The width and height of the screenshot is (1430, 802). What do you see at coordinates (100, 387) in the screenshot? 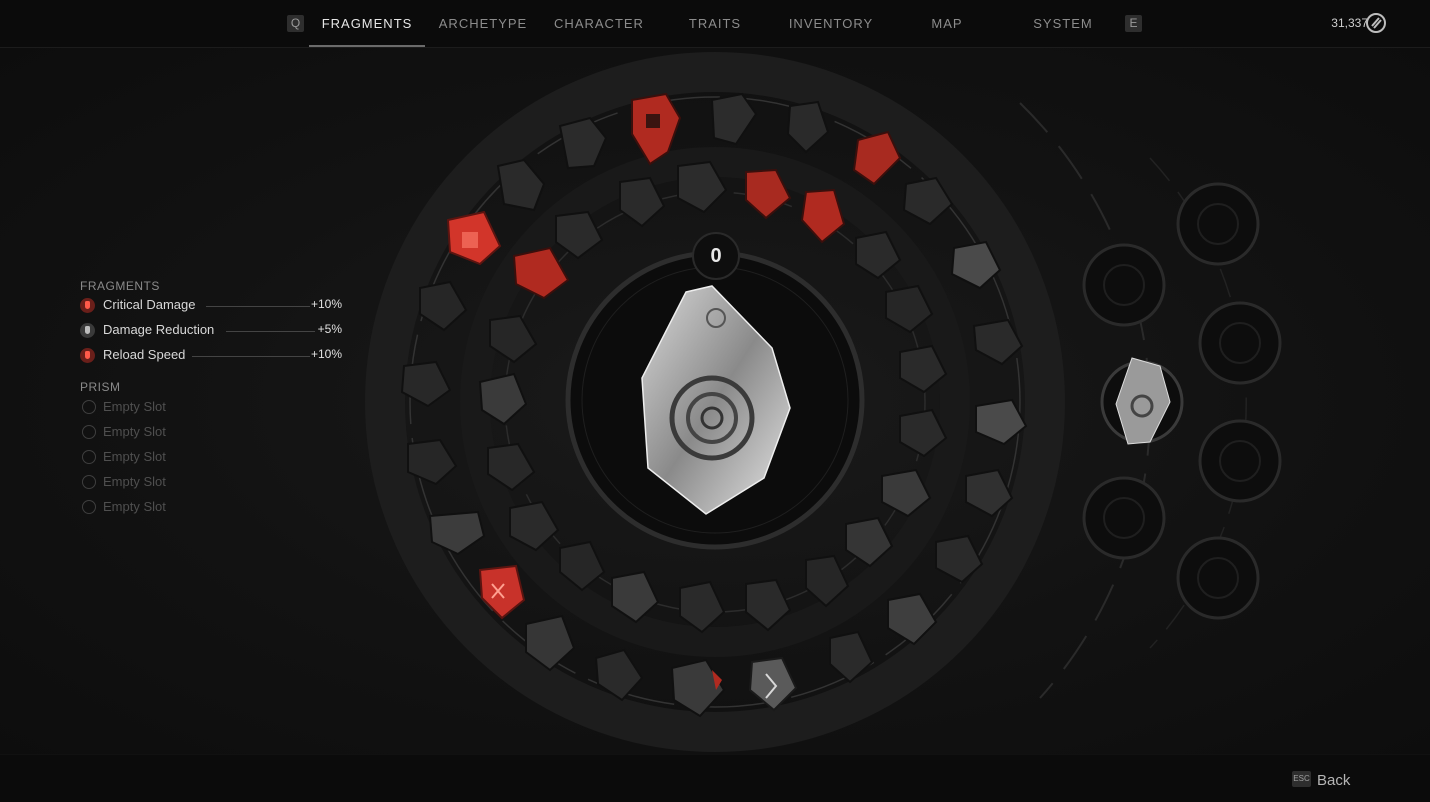
I see `prism-heading: PRISM` at bounding box center [100, 387].